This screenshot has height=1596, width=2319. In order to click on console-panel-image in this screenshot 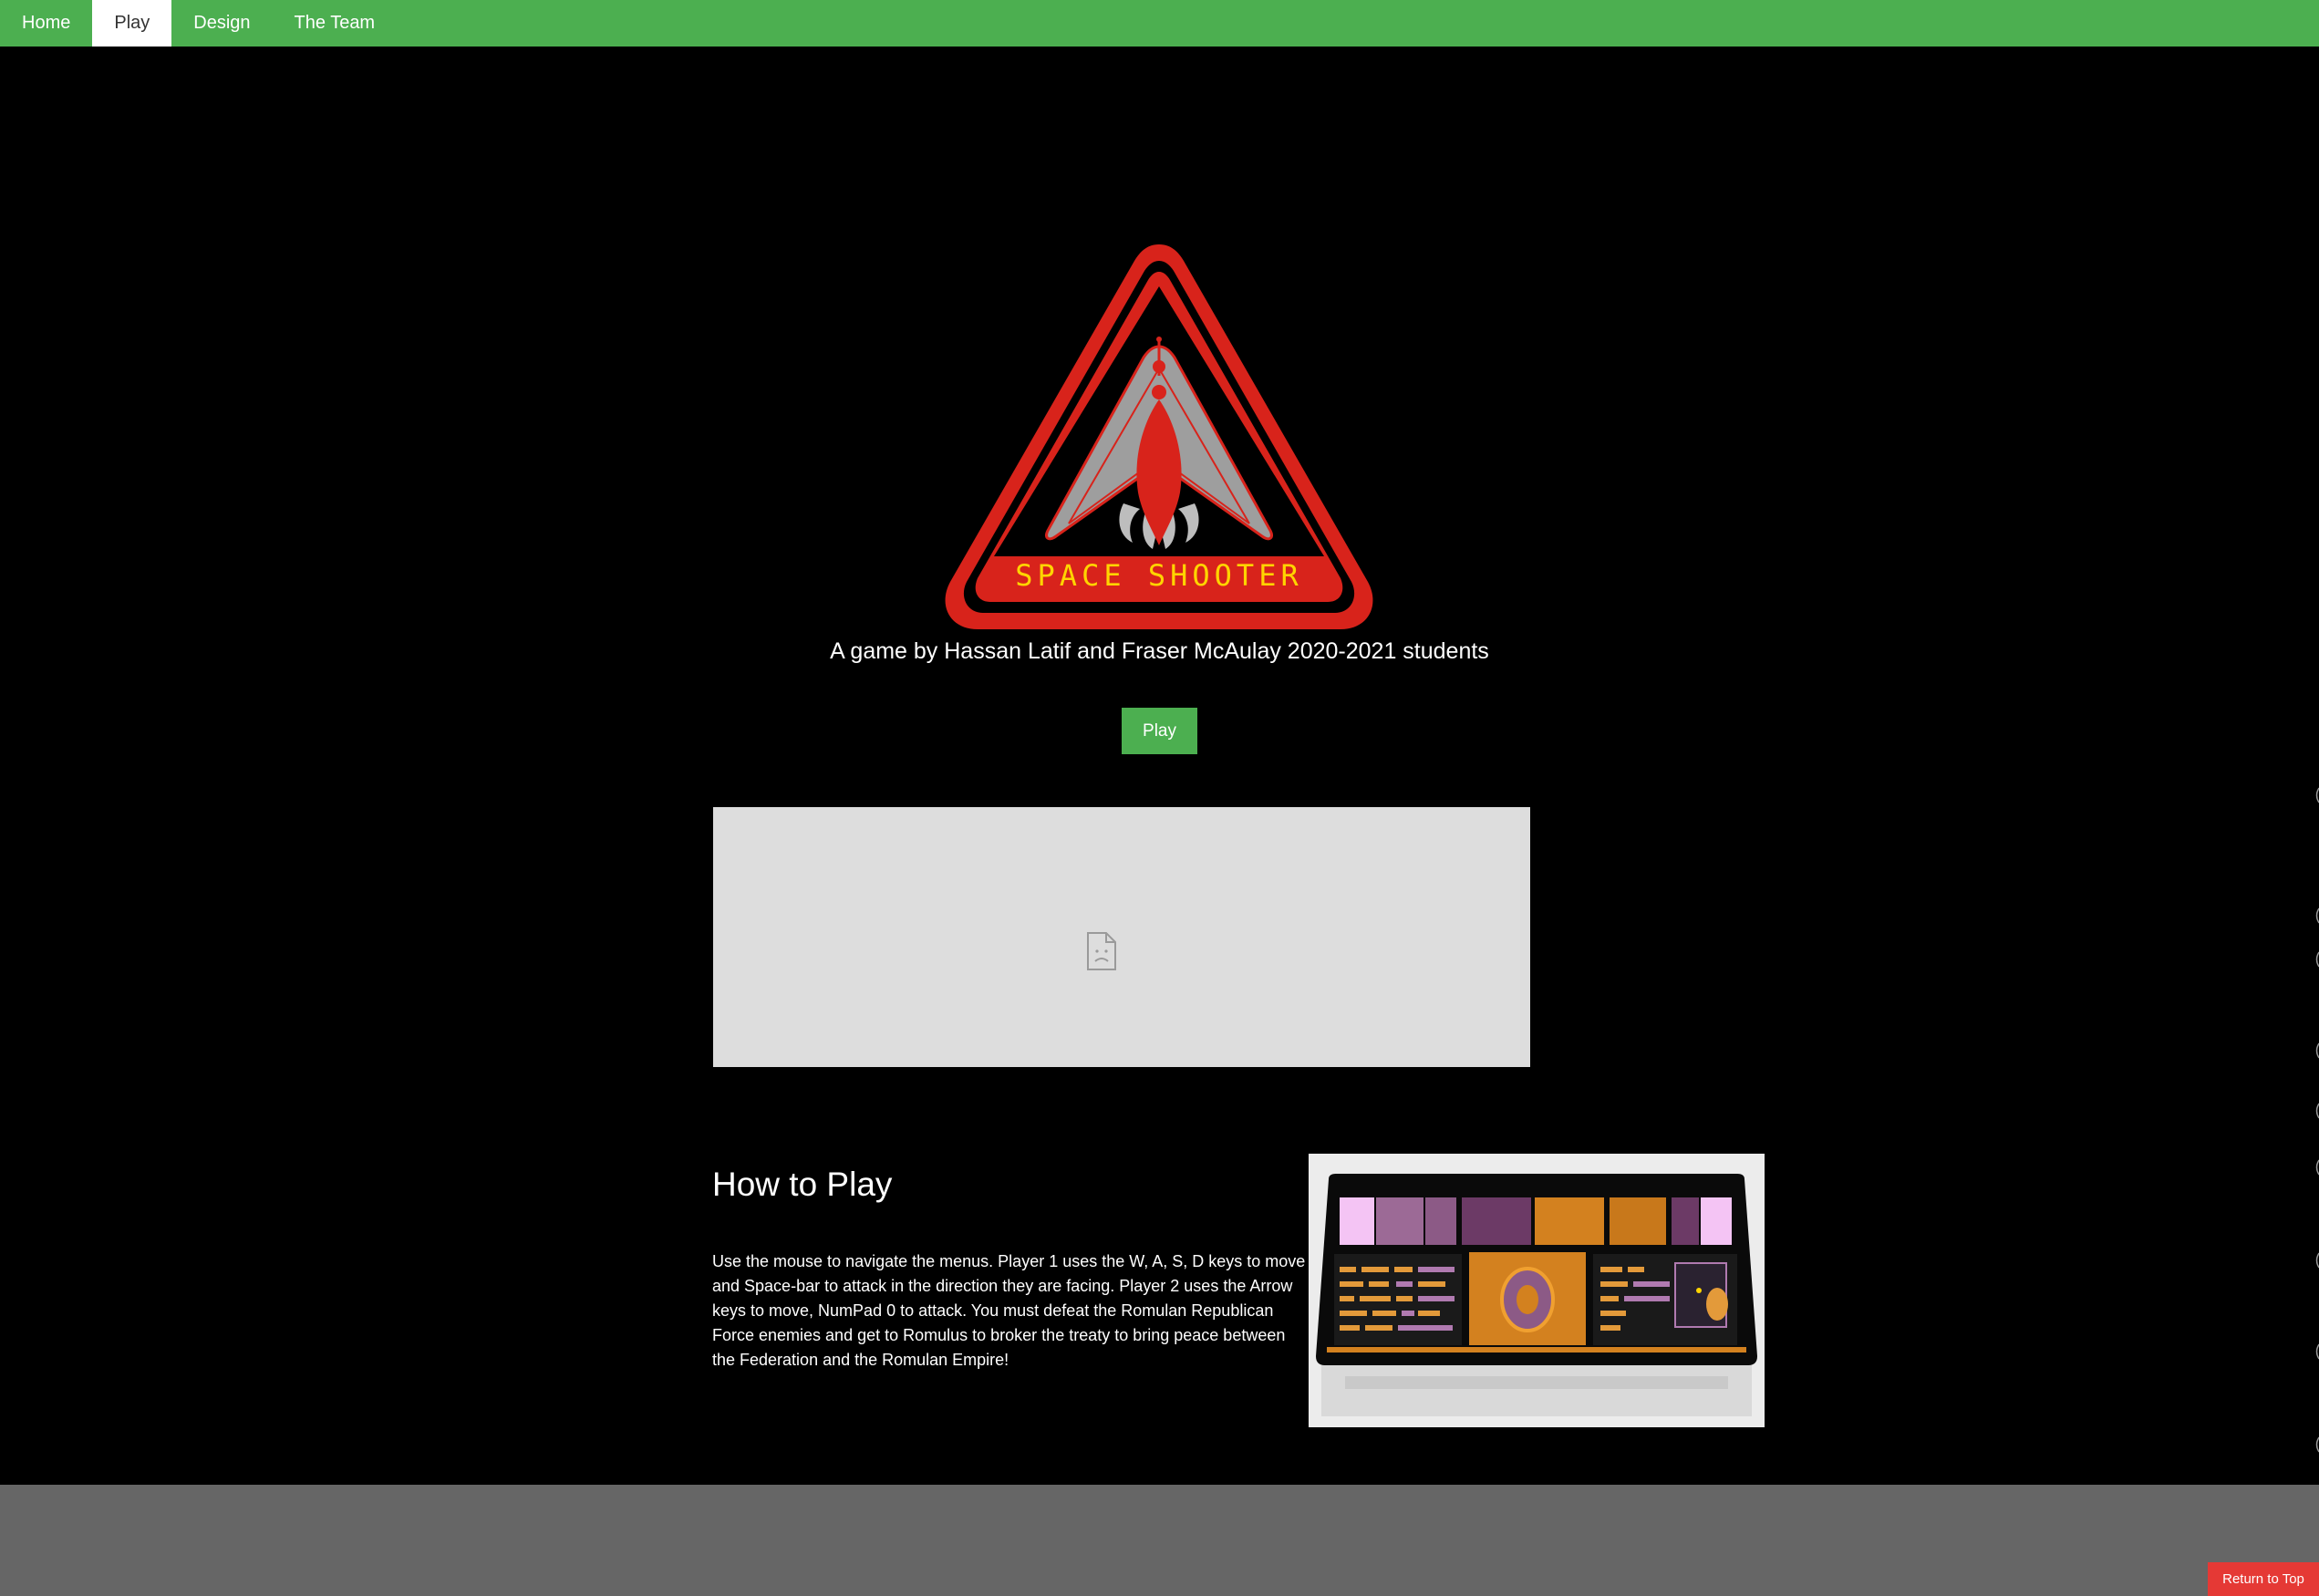, I will do `click(1537, 1291)`.